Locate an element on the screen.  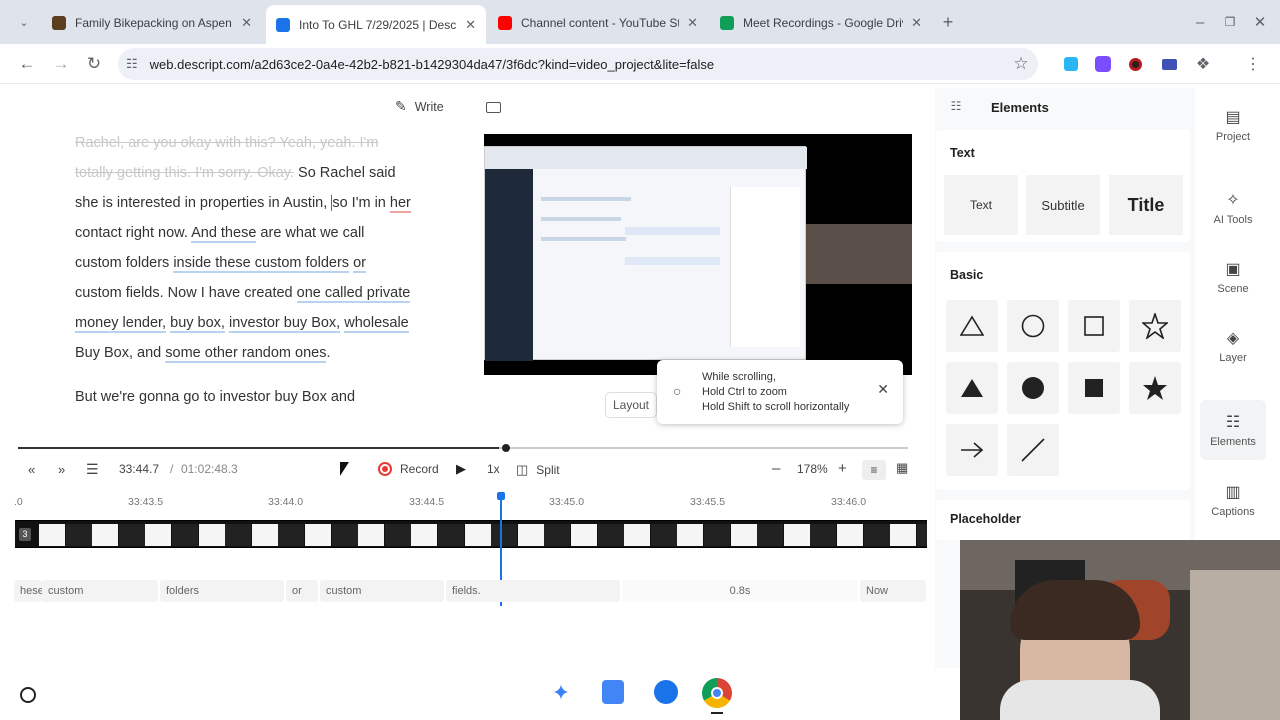
playback-progress-bar is located at coordinates (463, 448).